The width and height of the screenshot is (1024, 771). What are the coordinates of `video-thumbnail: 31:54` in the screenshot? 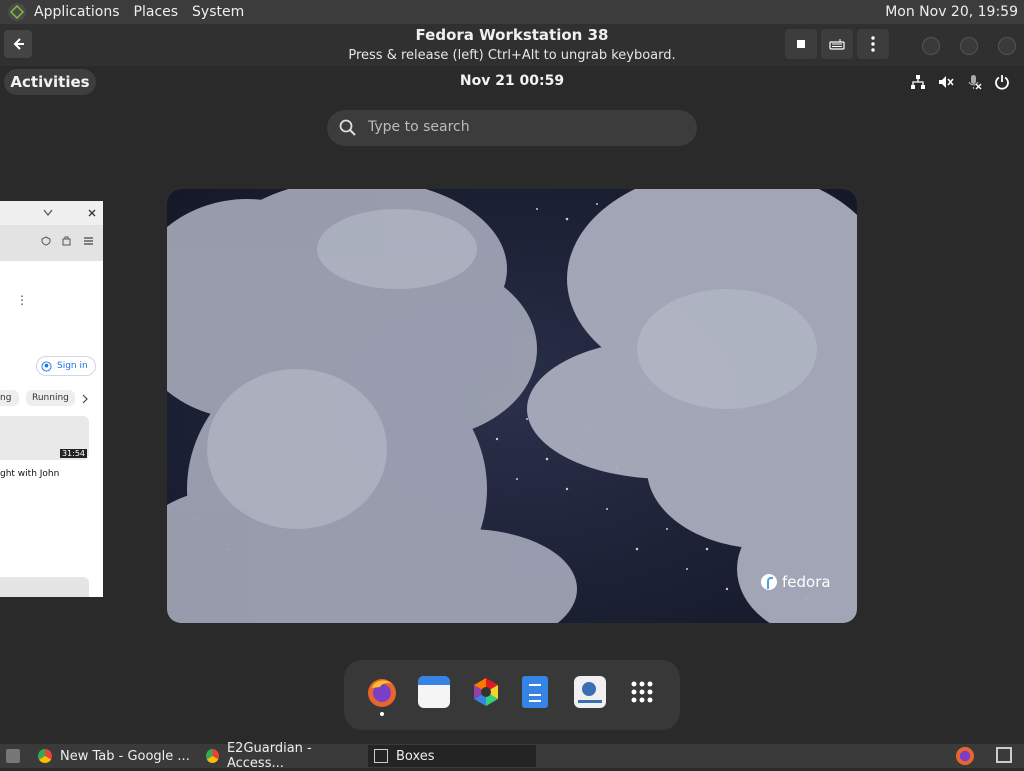 It's located at (44, 438).